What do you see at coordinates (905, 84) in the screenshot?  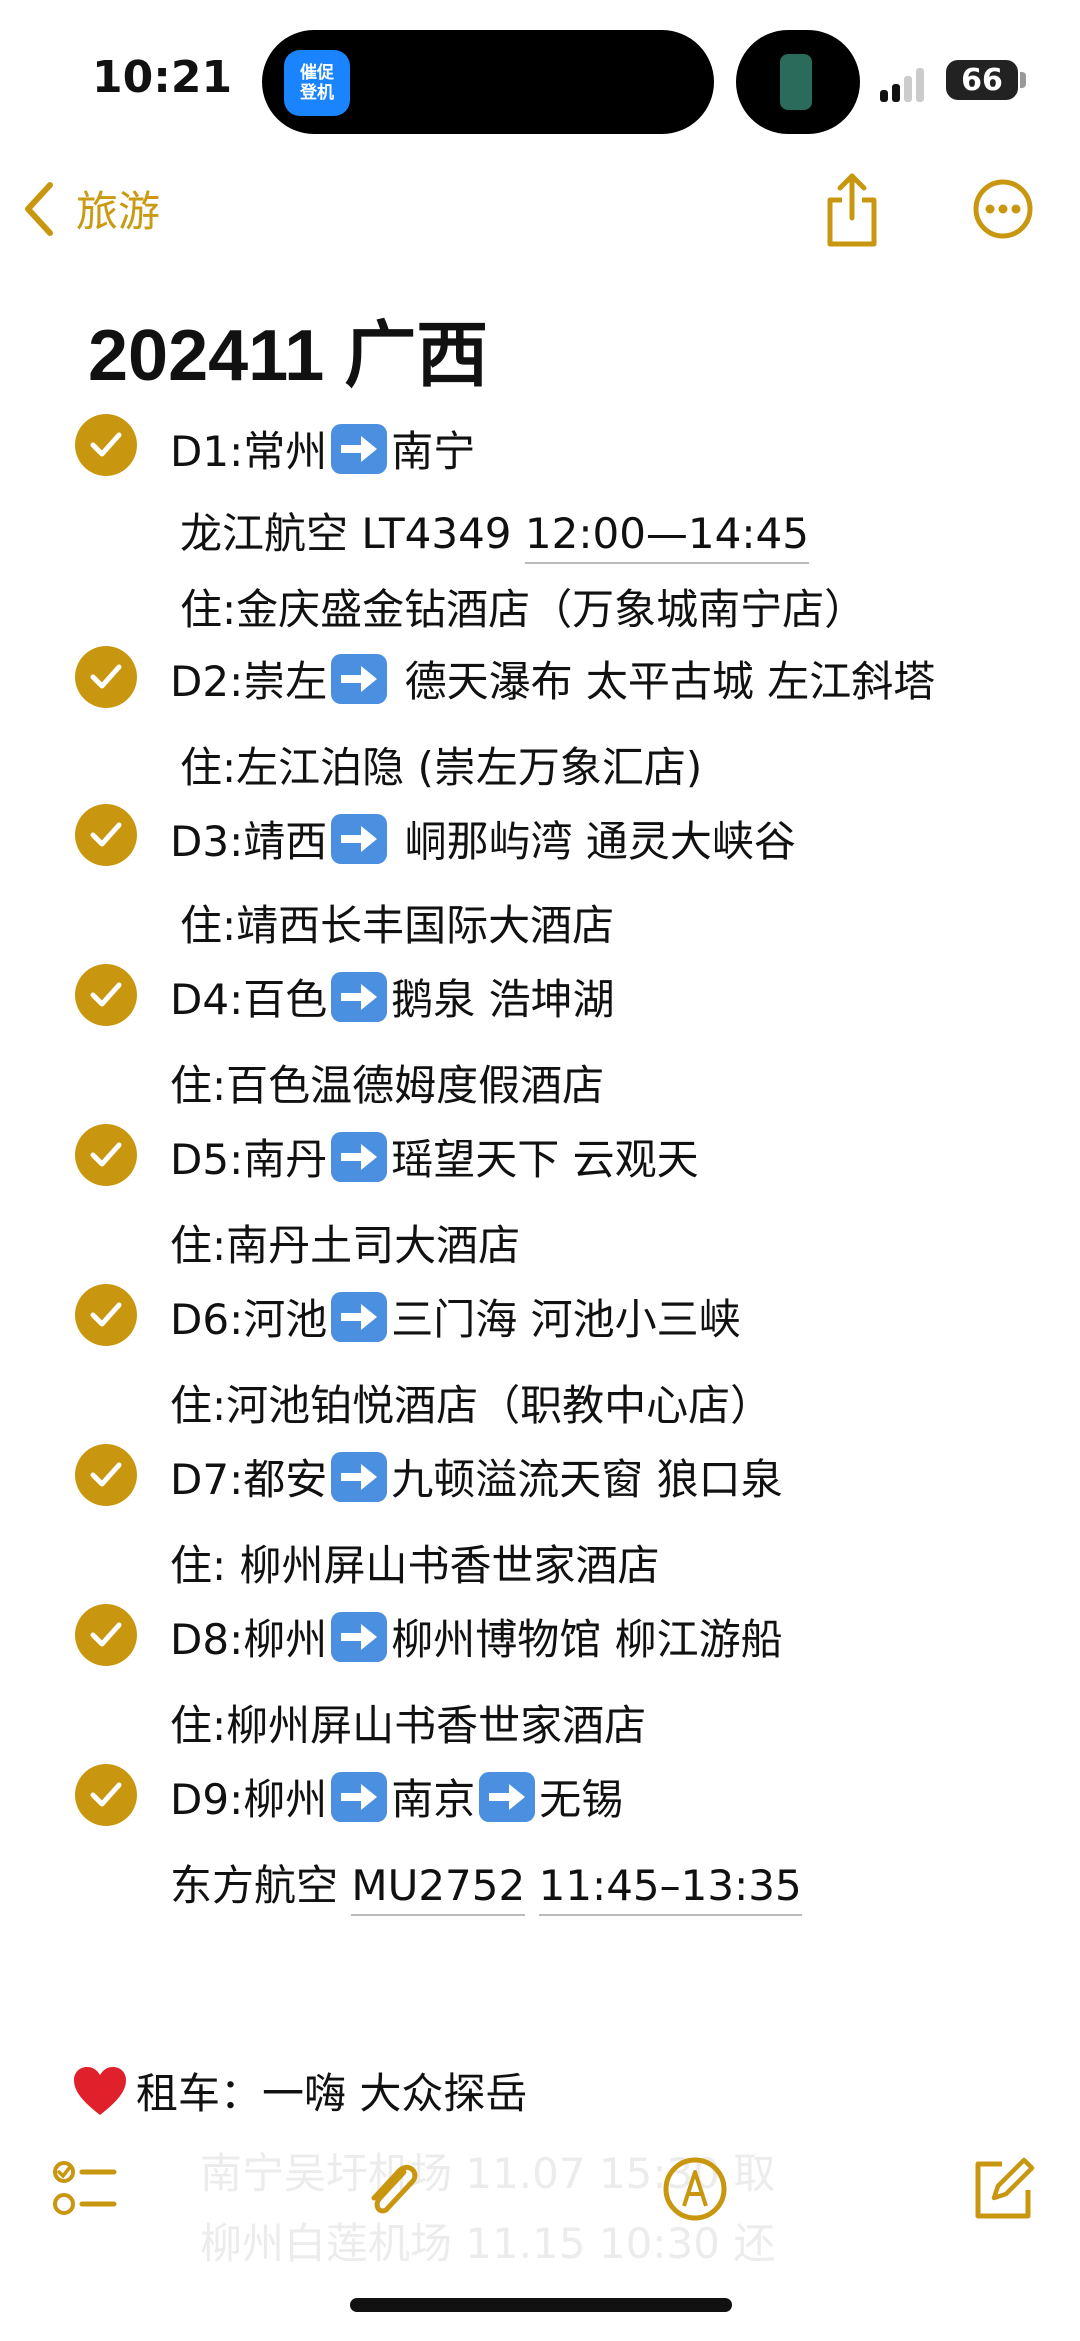 I see `cellular-signal-icon` at bounding box center [905, 84].